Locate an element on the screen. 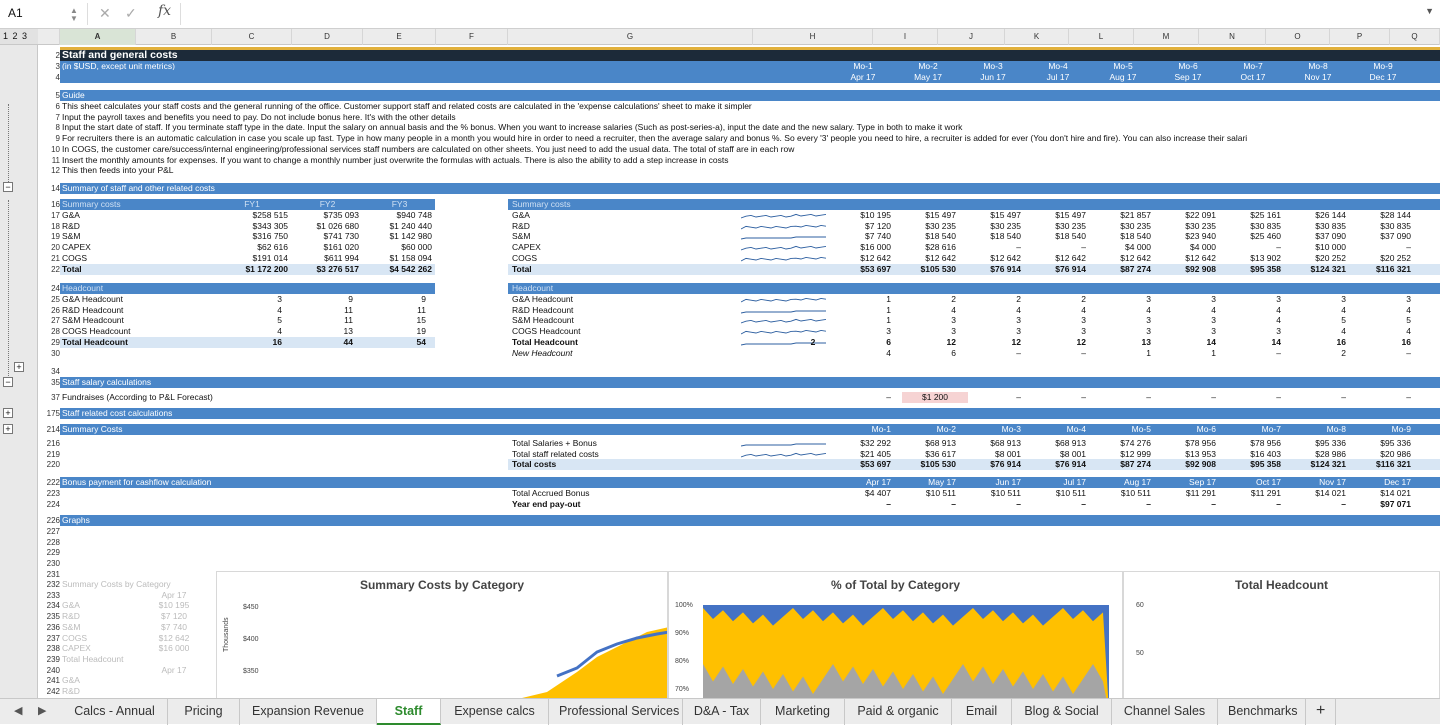  month-cell: 16 is located at coordinates (1383, 342).